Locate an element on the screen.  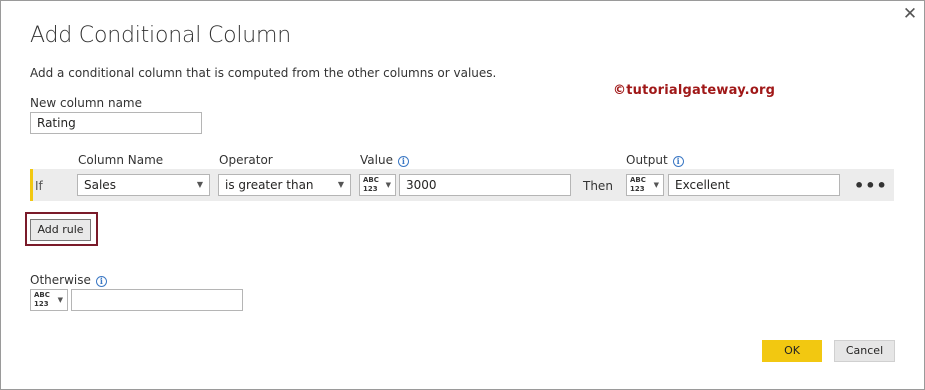
more-options-icon: ••• is located at coordinates (871, 185).